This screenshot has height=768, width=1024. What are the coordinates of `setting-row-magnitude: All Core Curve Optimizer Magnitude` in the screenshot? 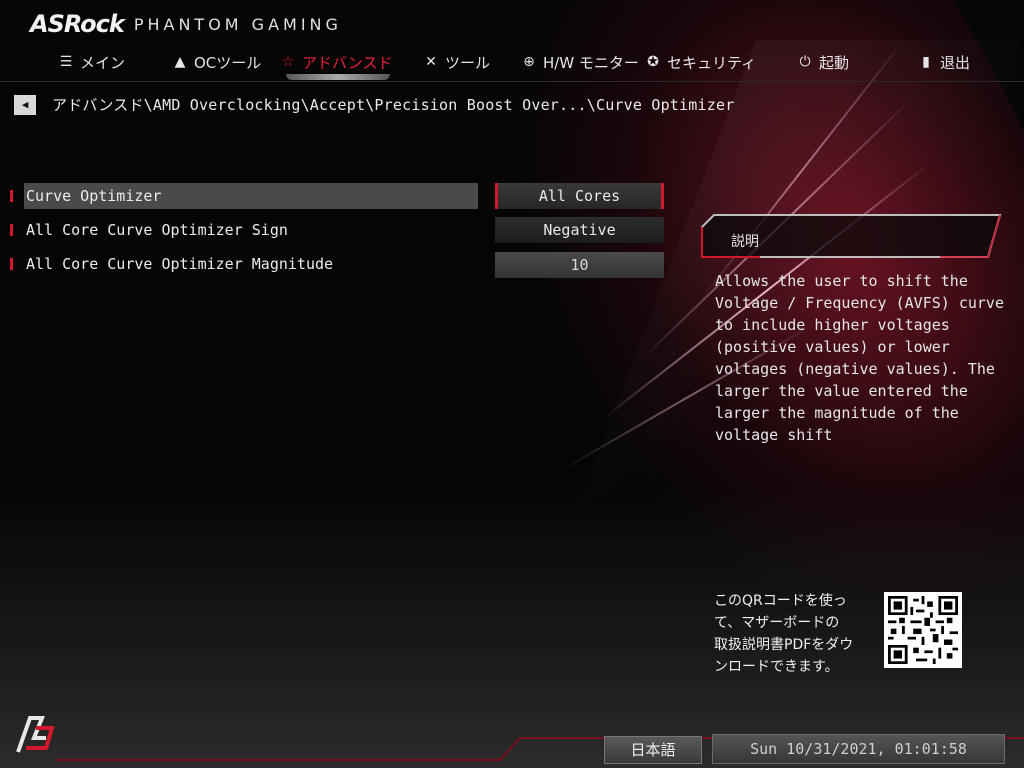 It's located at (244, 264).